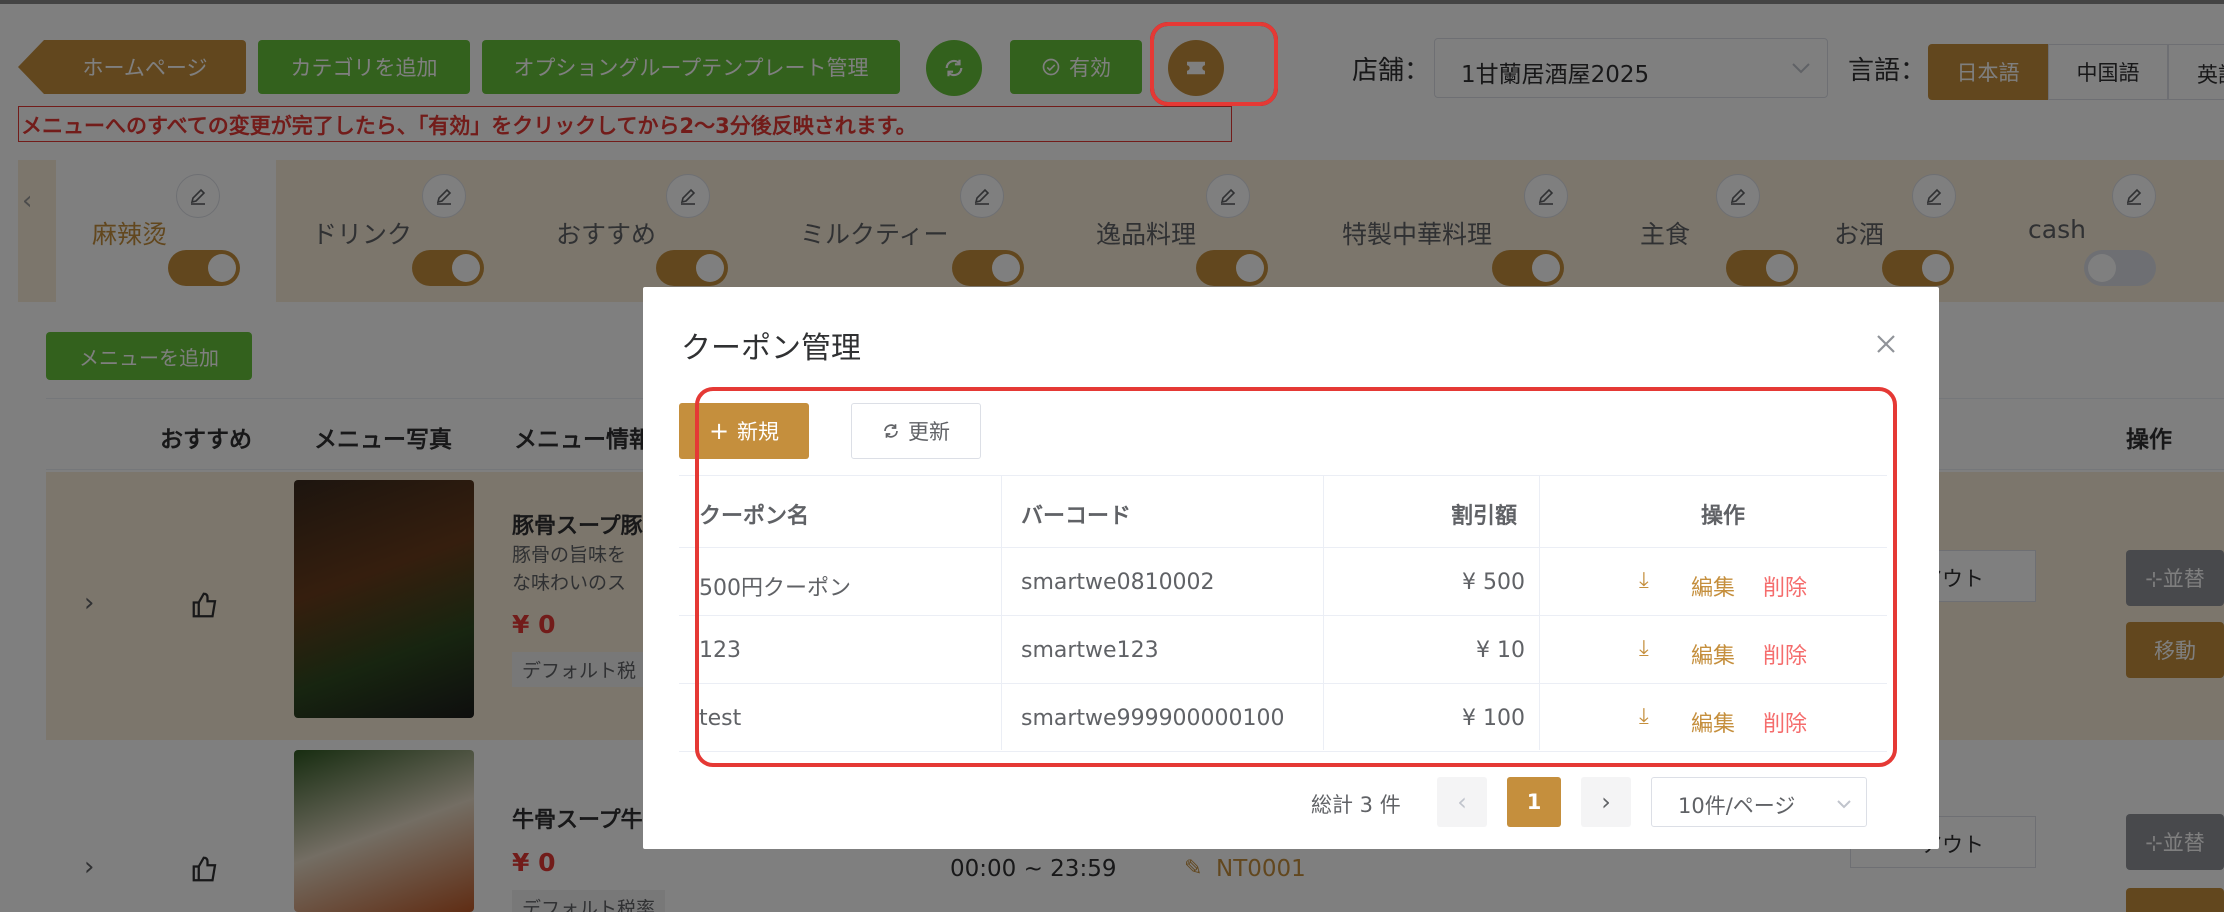 The height and width of the screenshot is (912, 2224). What do you see at coordinates (1844, 804) in the screenshot?
I see `chevron-down-icon` at bounding box center [1844, 804].